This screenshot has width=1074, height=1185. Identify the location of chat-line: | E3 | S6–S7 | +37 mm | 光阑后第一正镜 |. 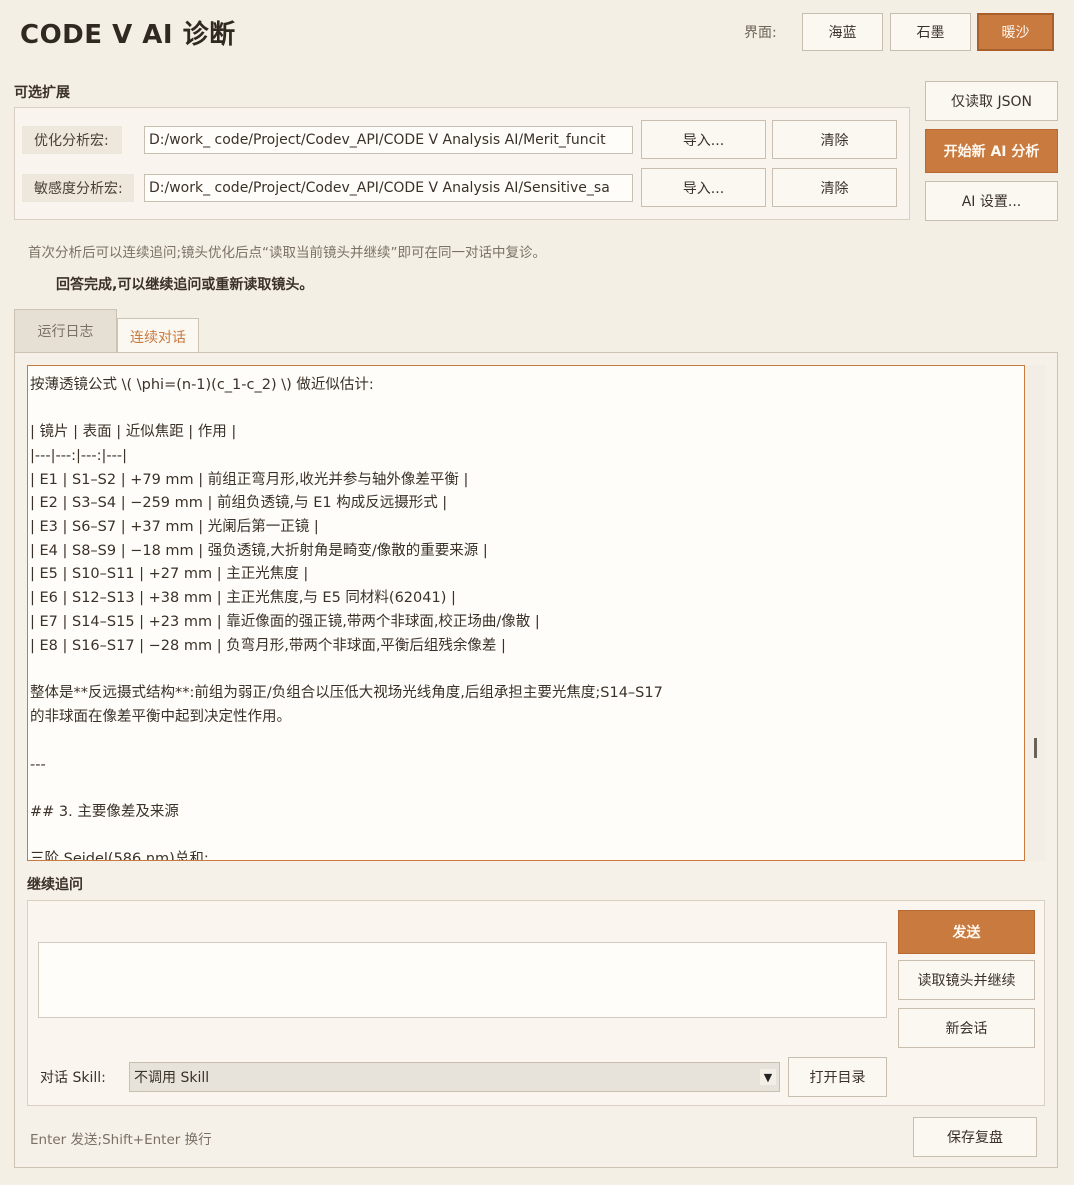
(174, 527).